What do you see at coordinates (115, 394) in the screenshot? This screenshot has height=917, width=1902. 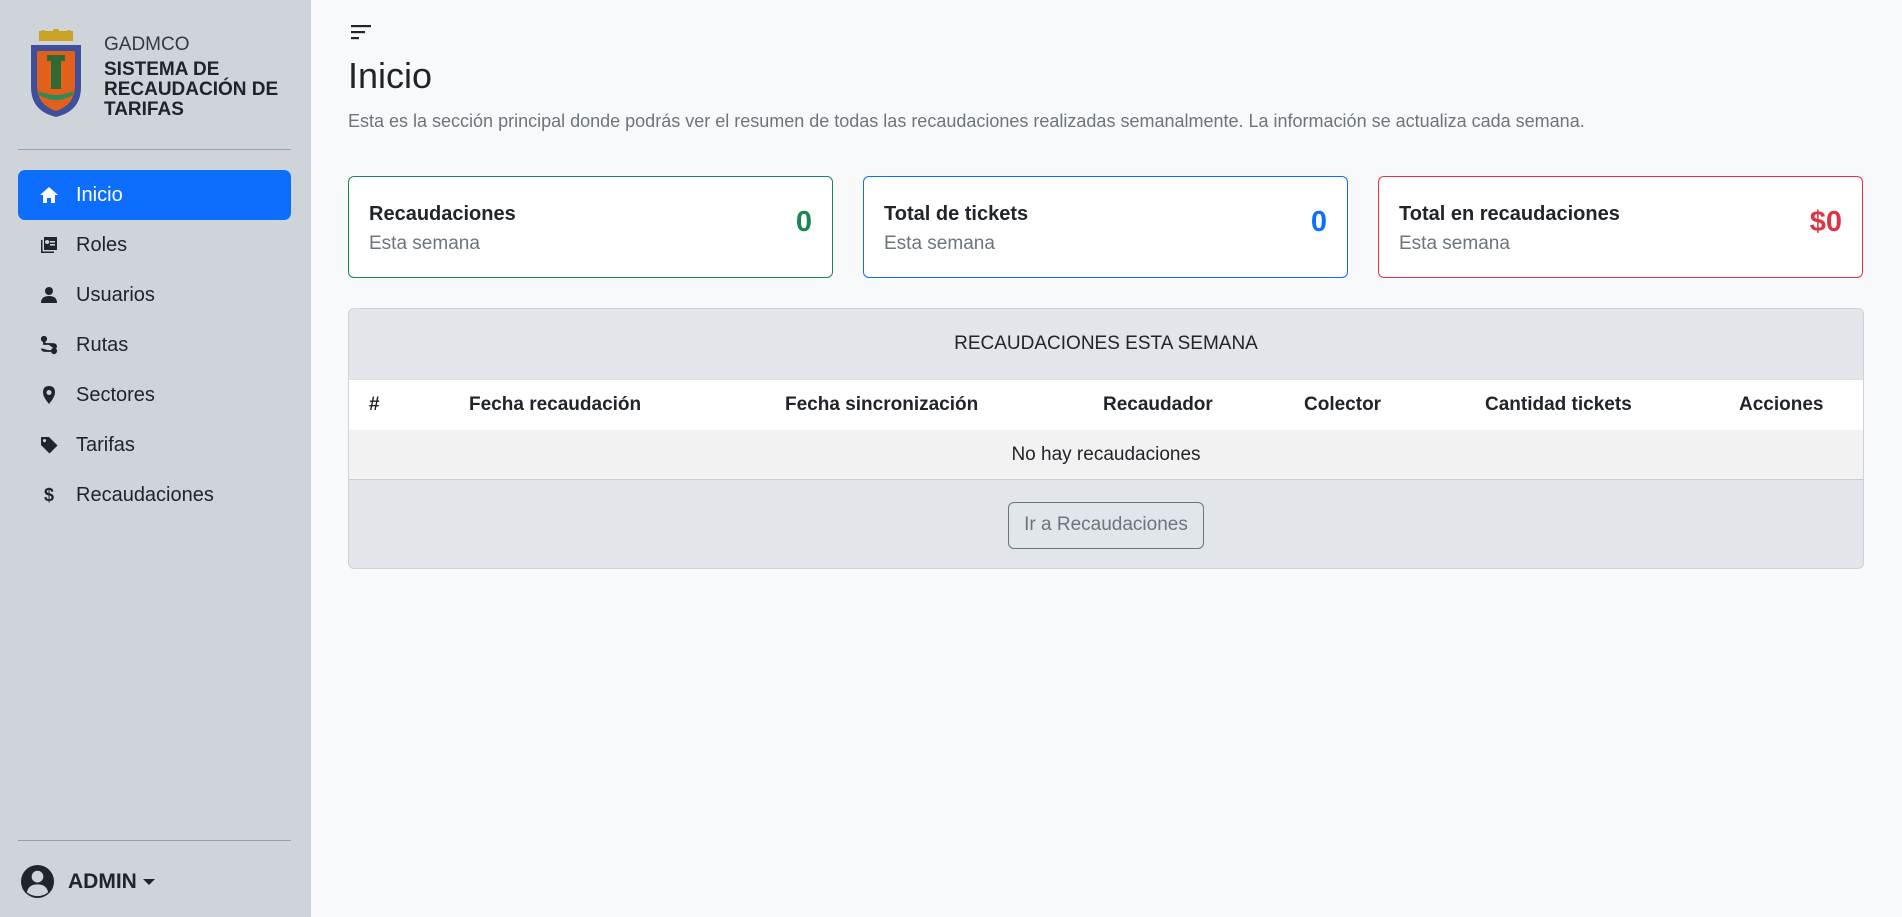 I see `sidebar-item-label: Sectores` at bounding box center [115, 394].